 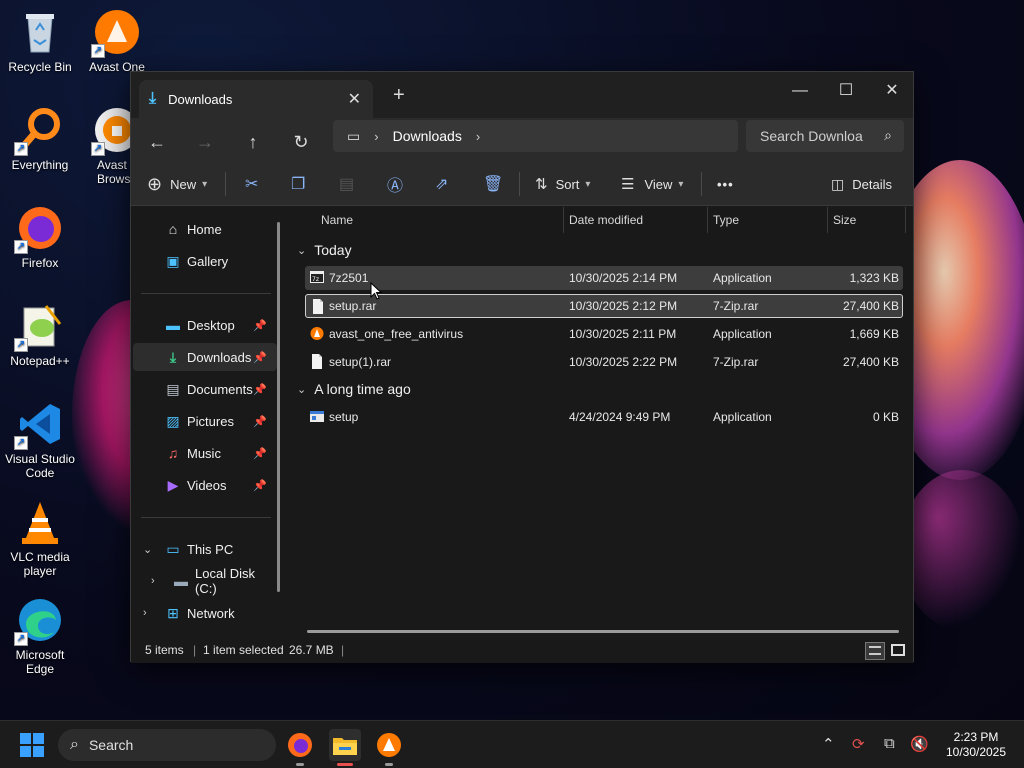 What do you see at coordinates (208, 261) in the screenshot?
I see `sidebar-item-label: Gallery` at bounding box center [208, 261].